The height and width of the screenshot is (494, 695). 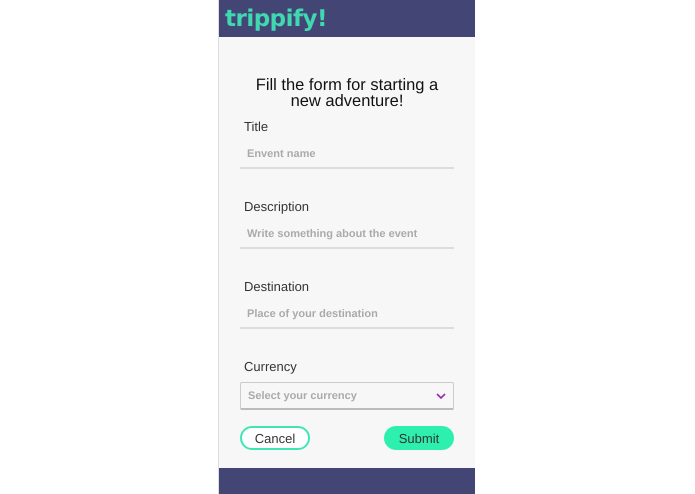 I want to click on cancel-button: Cancel, so click(x=275, y=438).